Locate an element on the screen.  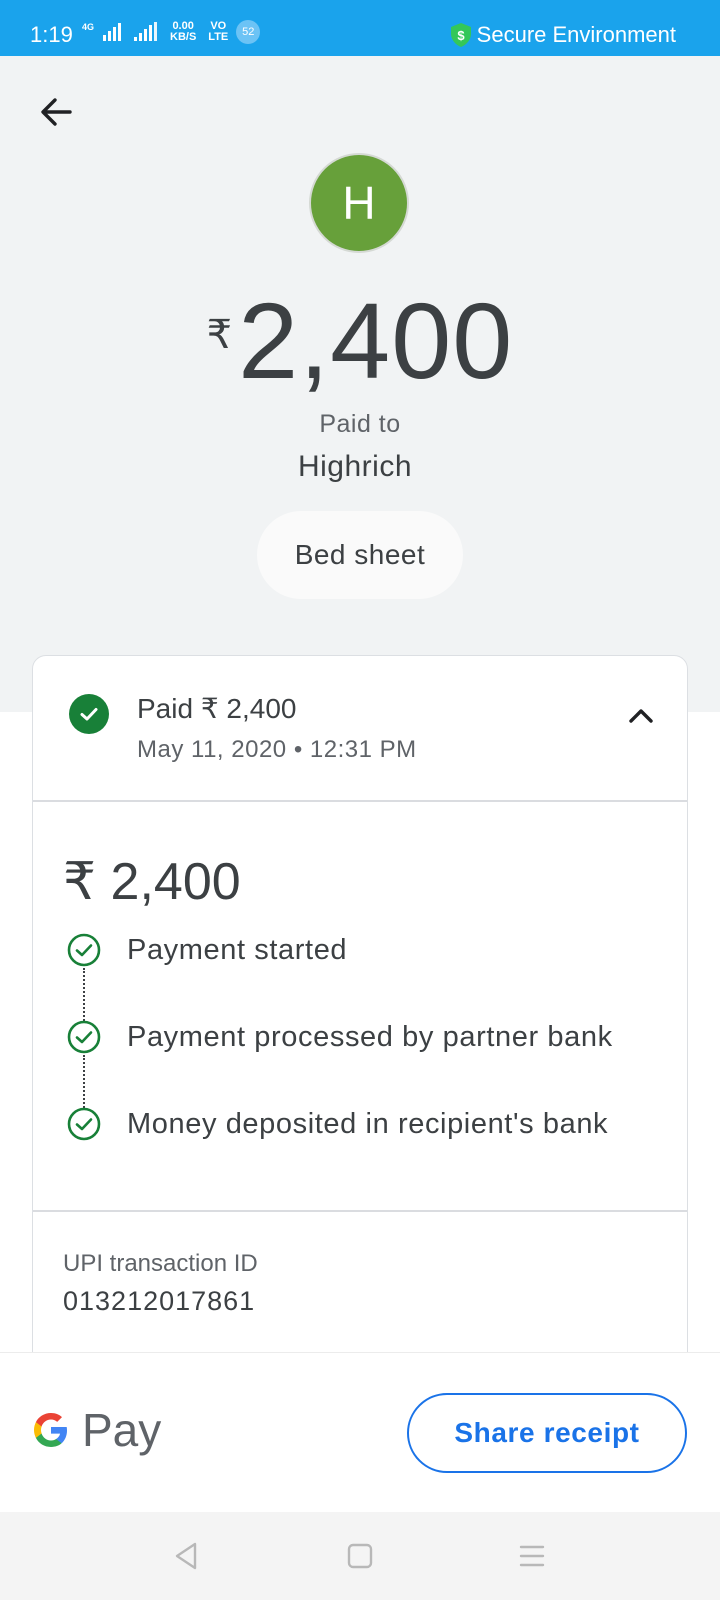
google-g-icon is located at coordinates (50, 1430).